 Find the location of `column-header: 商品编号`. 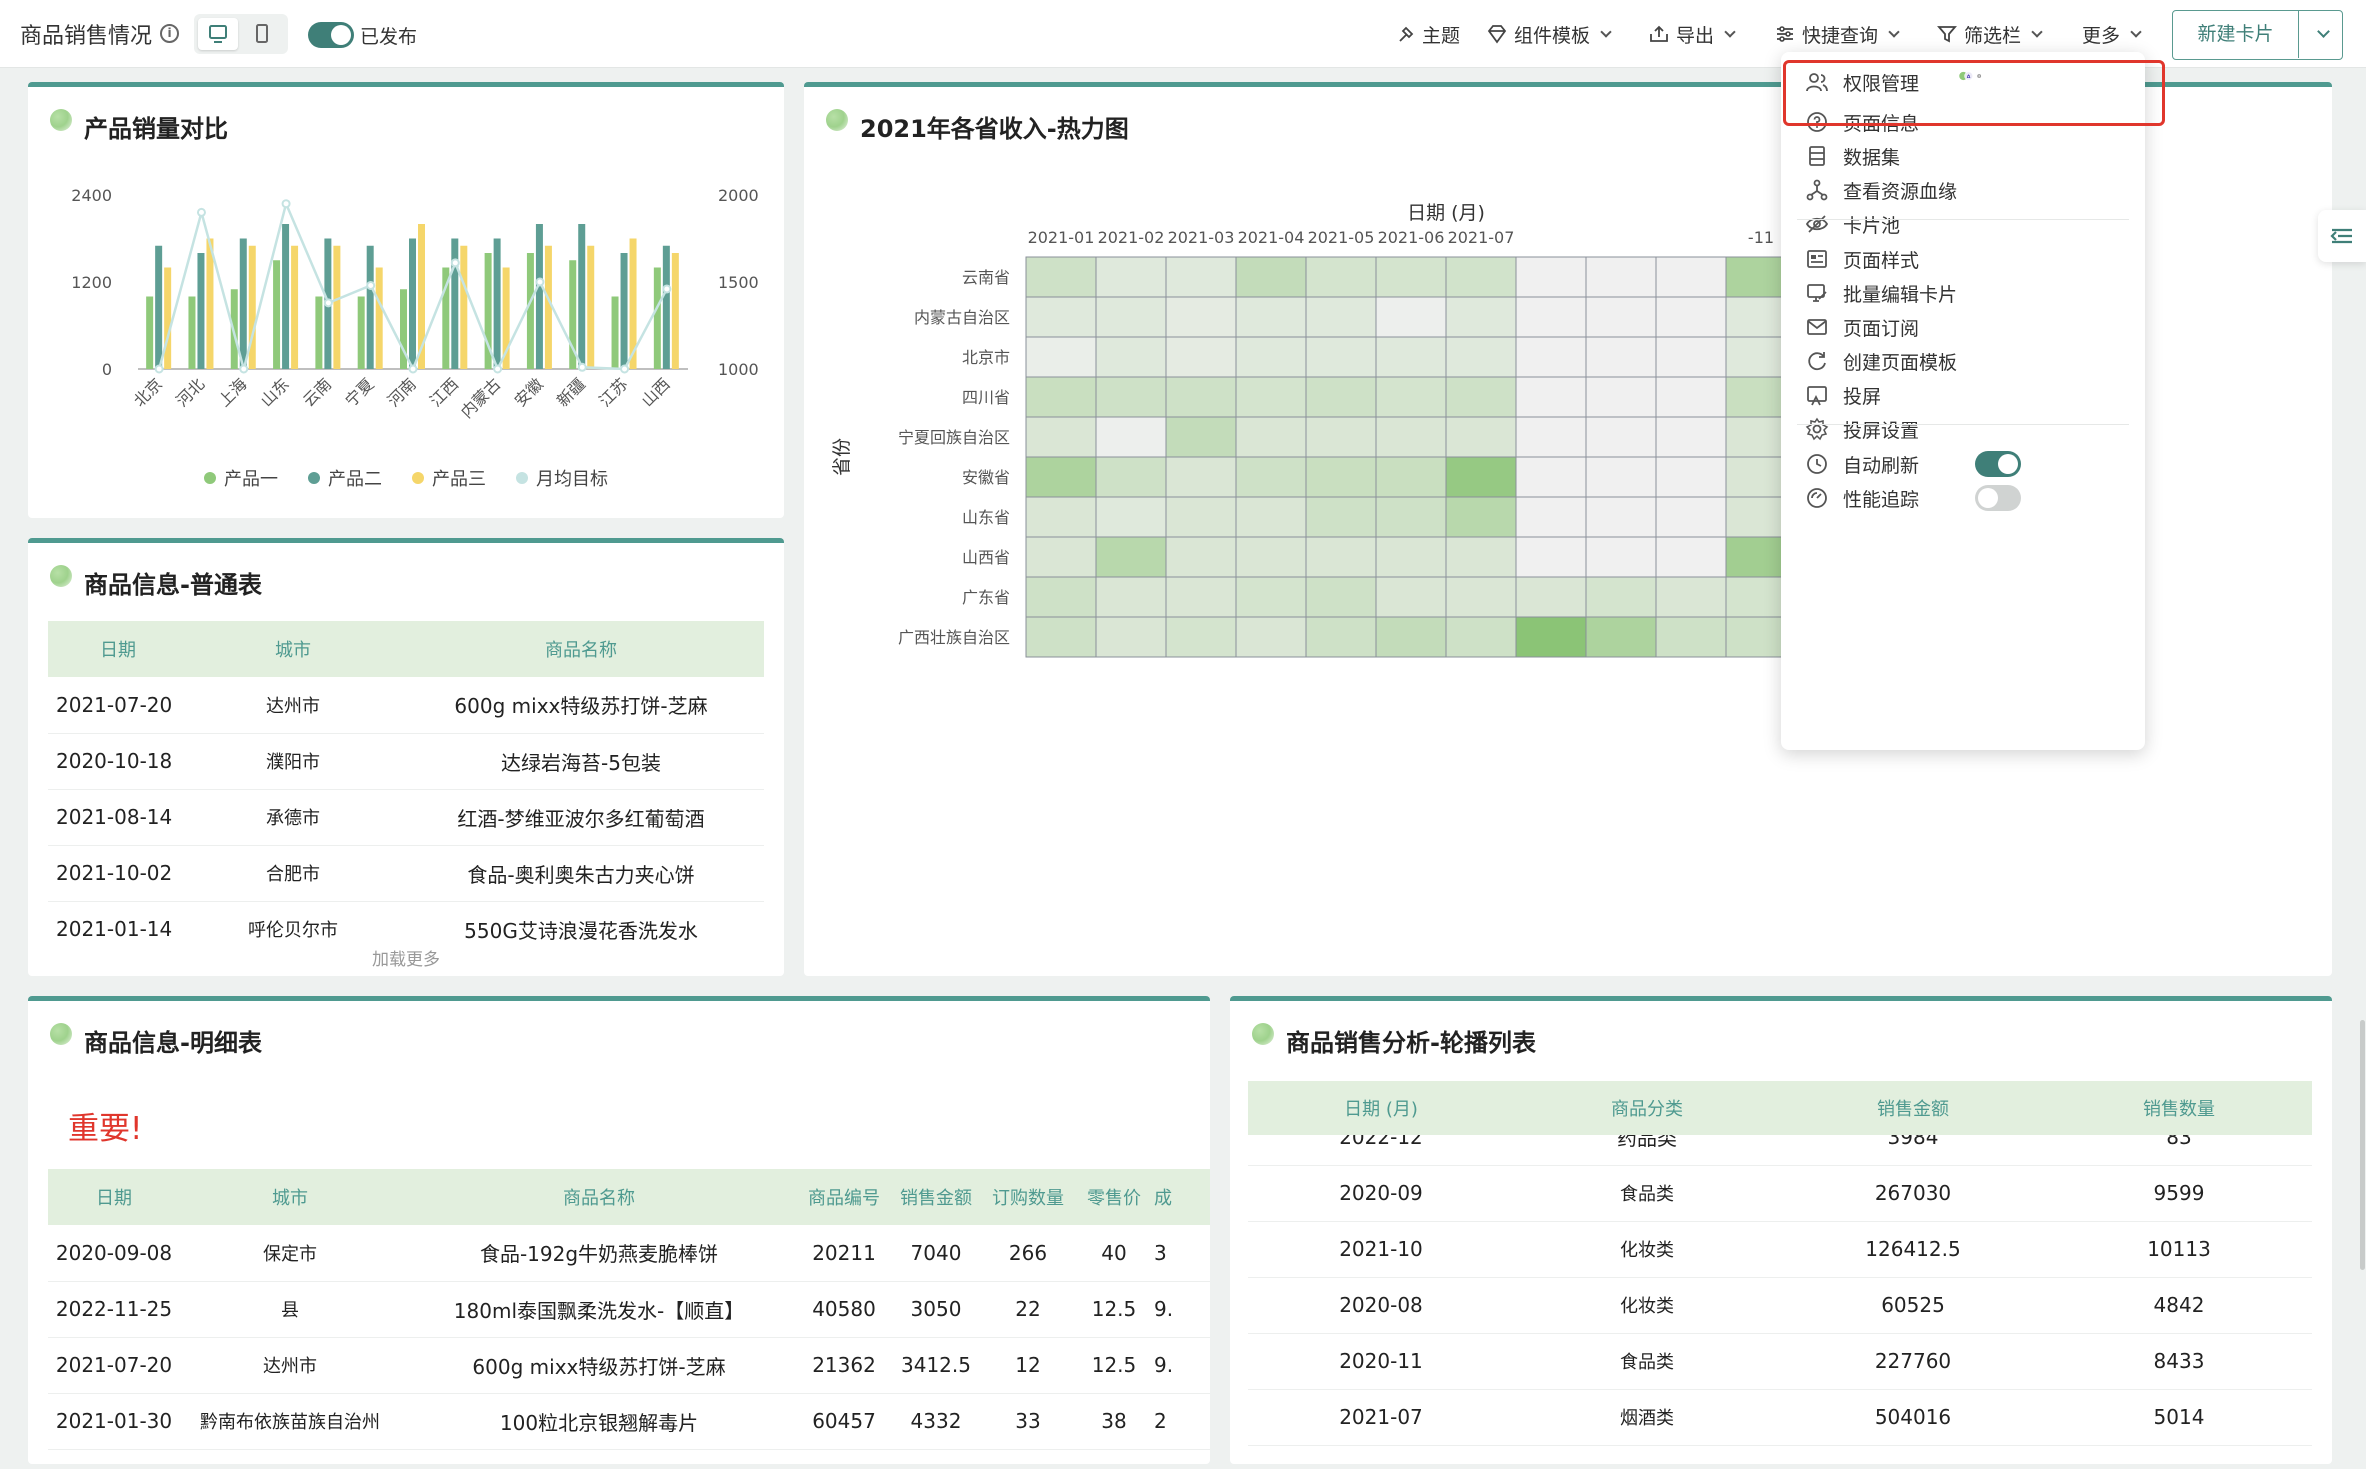

column-header: 商品编号 is located at coordinates (844, 1197).